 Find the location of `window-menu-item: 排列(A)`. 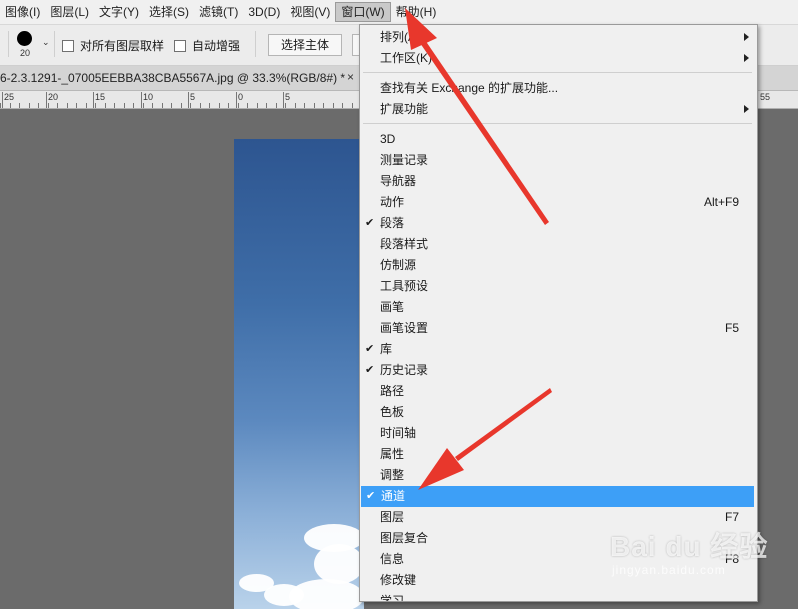

window-menu-item: 排列(A) is located at coordinates (557, 37).